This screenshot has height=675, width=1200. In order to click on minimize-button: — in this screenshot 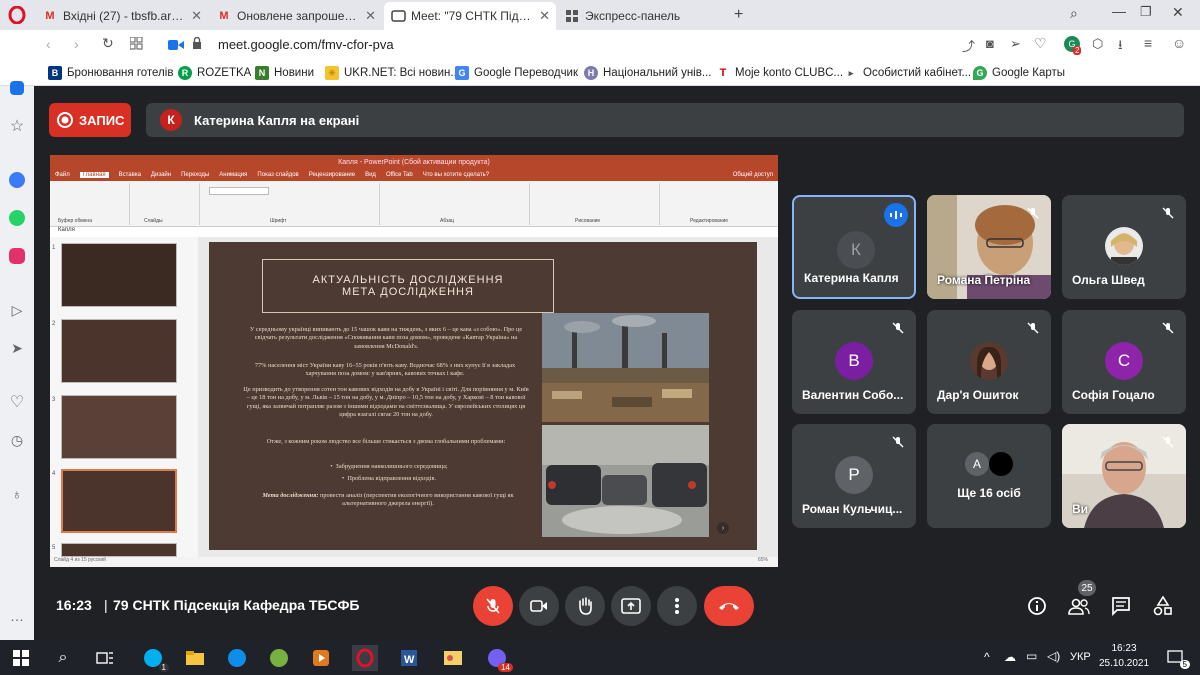, I will do `click(1119, 11)`.